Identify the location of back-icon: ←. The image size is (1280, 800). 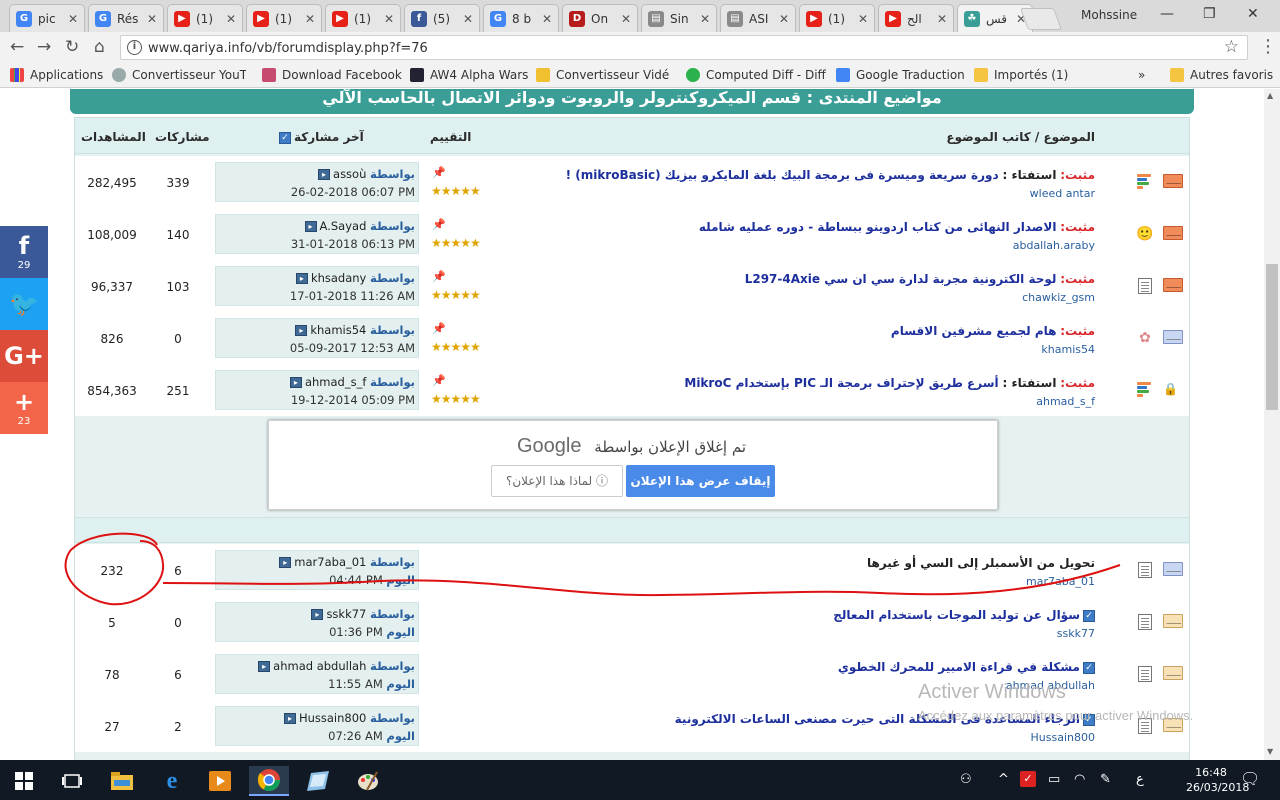
(17, 47).